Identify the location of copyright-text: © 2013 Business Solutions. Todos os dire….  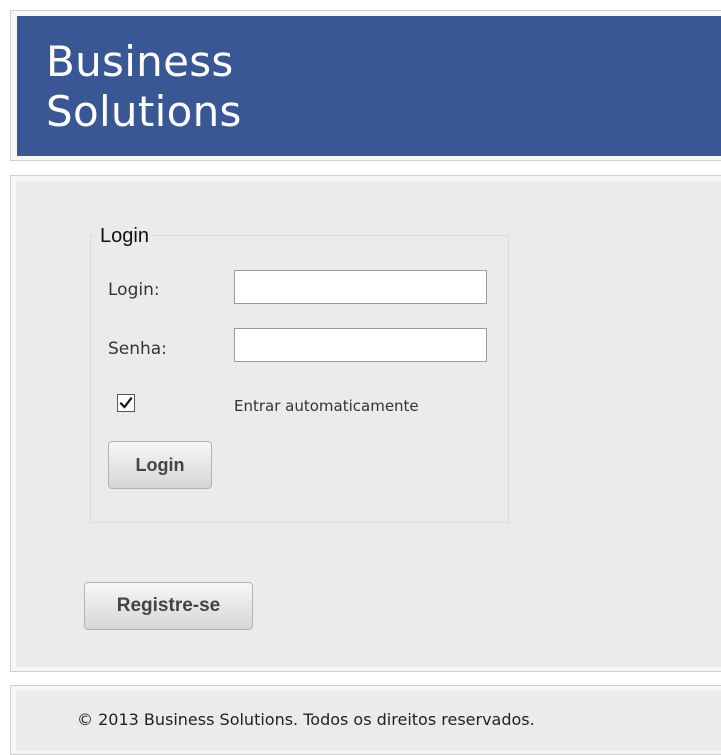
(306, 719).